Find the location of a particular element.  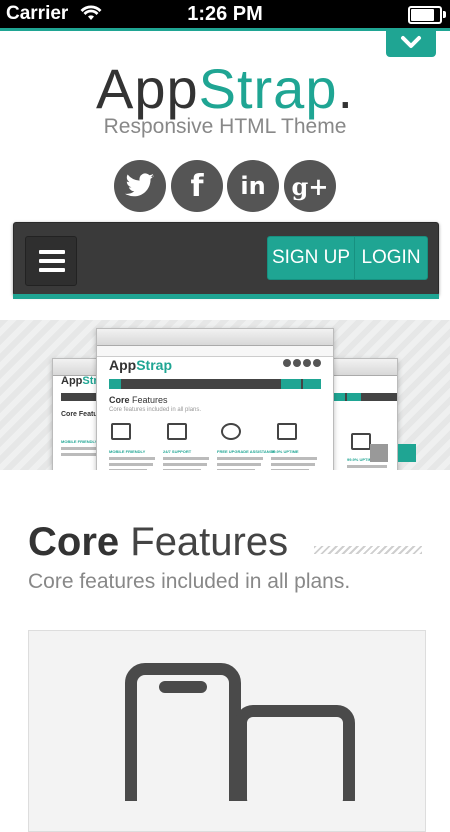

google-plus-icon: g+ is located at coordinates (310, 186).